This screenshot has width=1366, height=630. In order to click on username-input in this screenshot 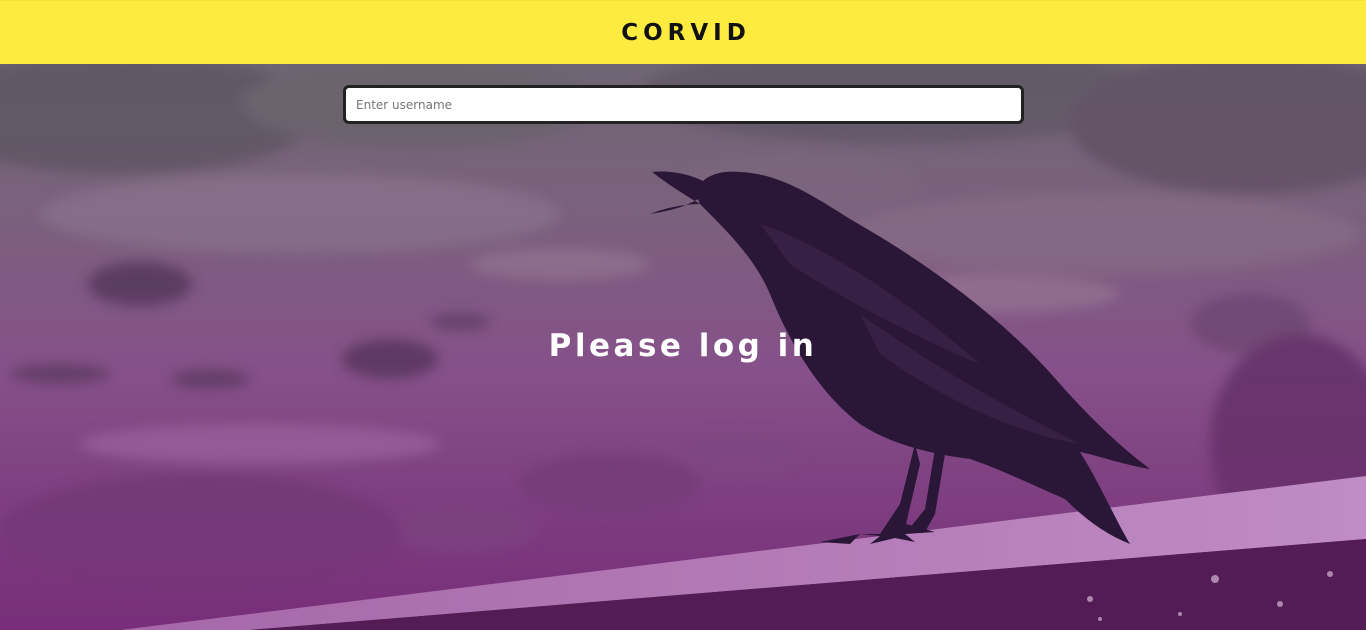, I will do `click(683, 104)`.